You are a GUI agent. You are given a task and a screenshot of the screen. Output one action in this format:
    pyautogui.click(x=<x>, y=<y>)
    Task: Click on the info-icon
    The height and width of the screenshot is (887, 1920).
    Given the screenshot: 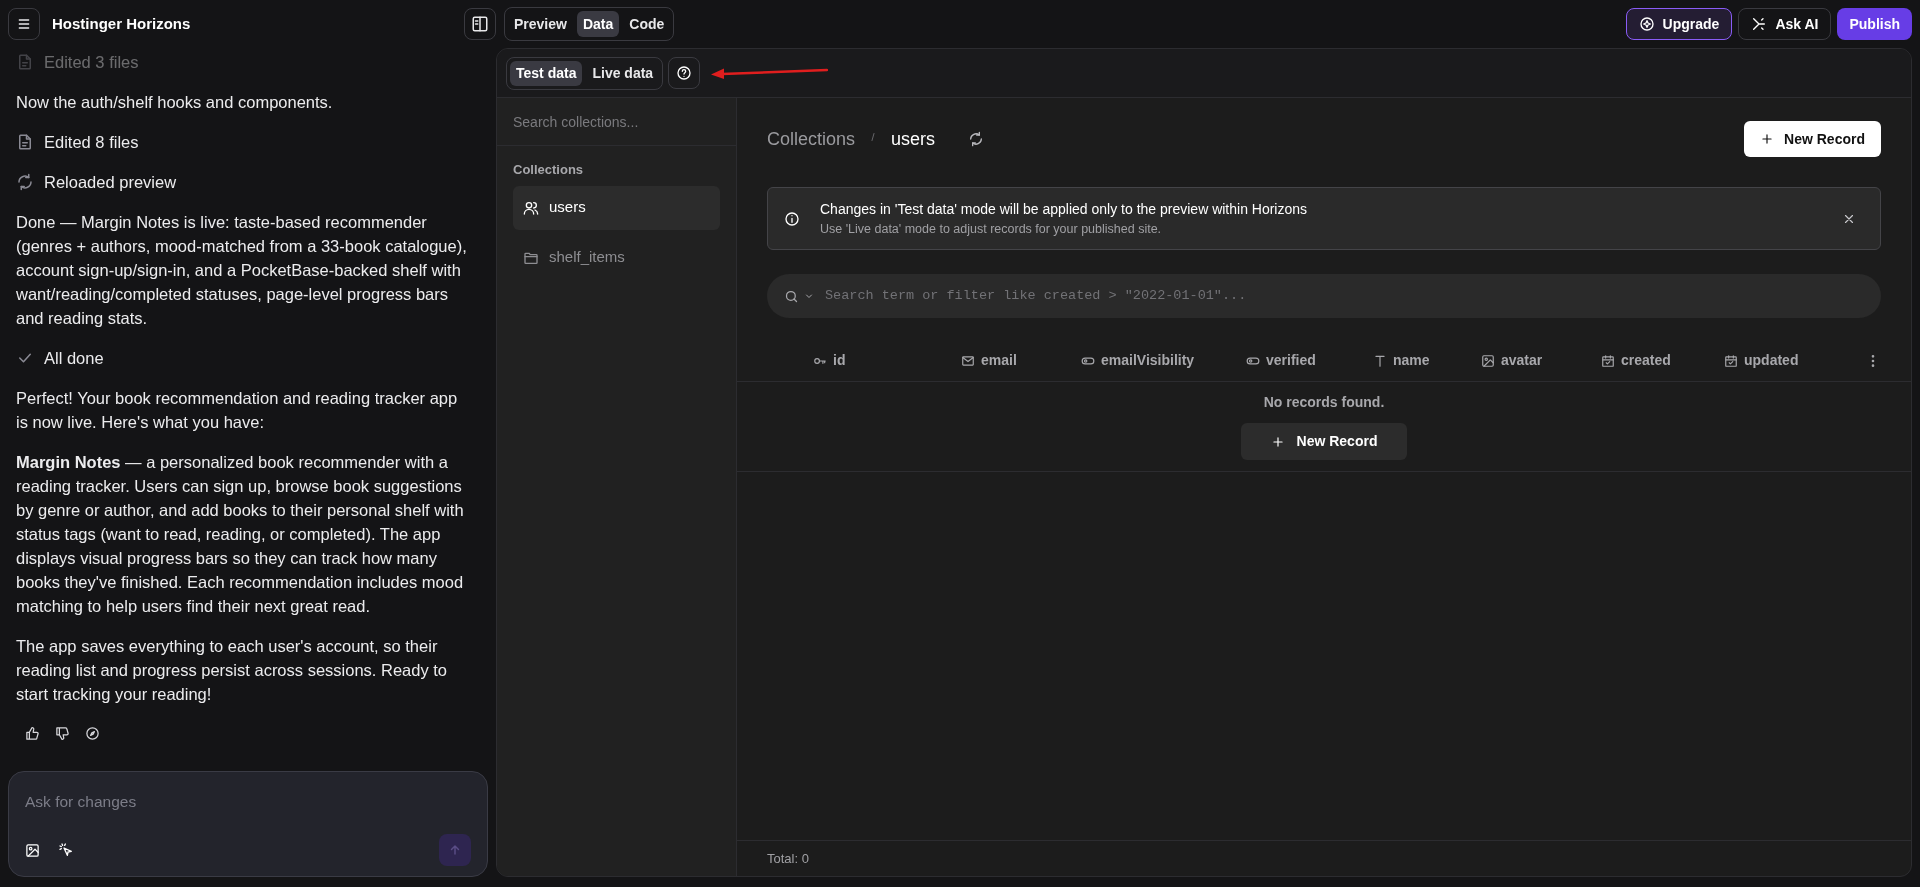 What is the action you would take?
    pyautogui.click(x=792, y=218)
    